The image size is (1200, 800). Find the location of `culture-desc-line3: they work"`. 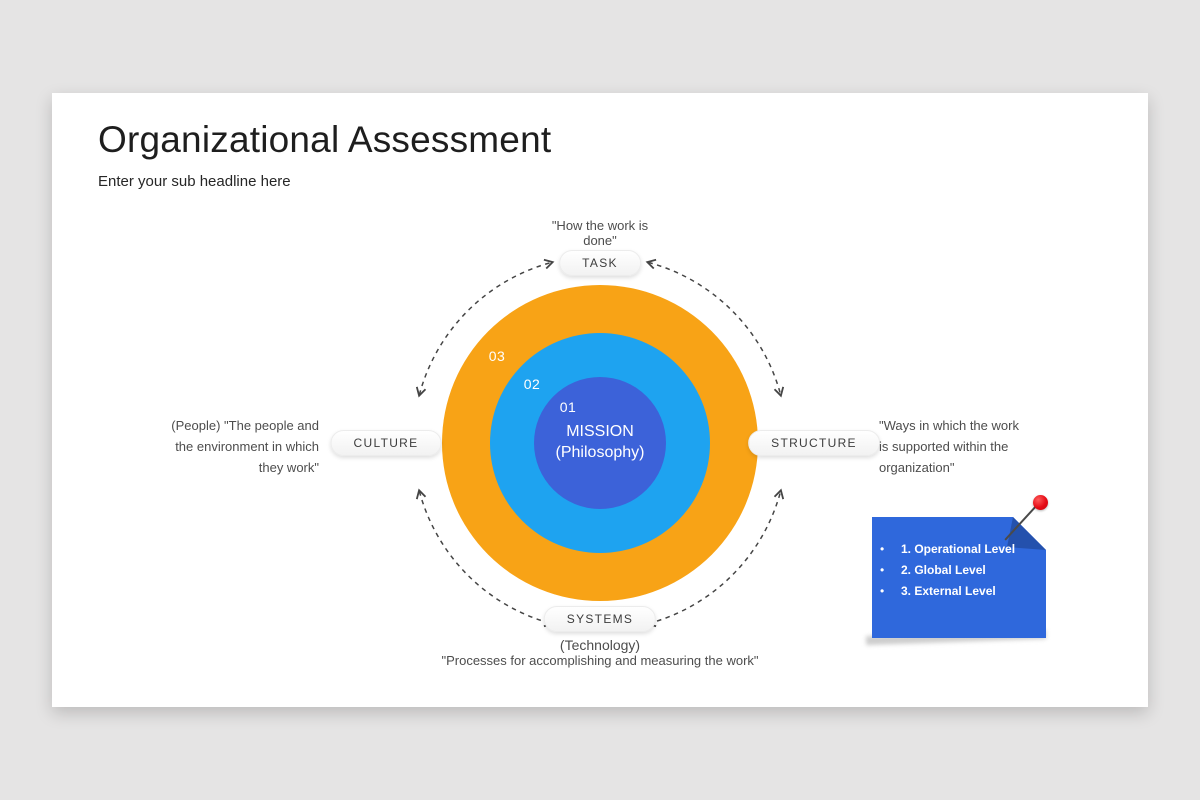

culture-desc-line3: they work" is located at coordinates (288, 467).